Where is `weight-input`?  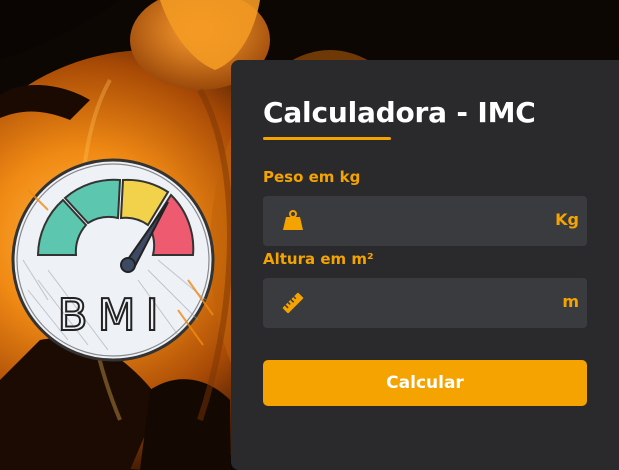 weight-input is located at coordinates (427, 222).